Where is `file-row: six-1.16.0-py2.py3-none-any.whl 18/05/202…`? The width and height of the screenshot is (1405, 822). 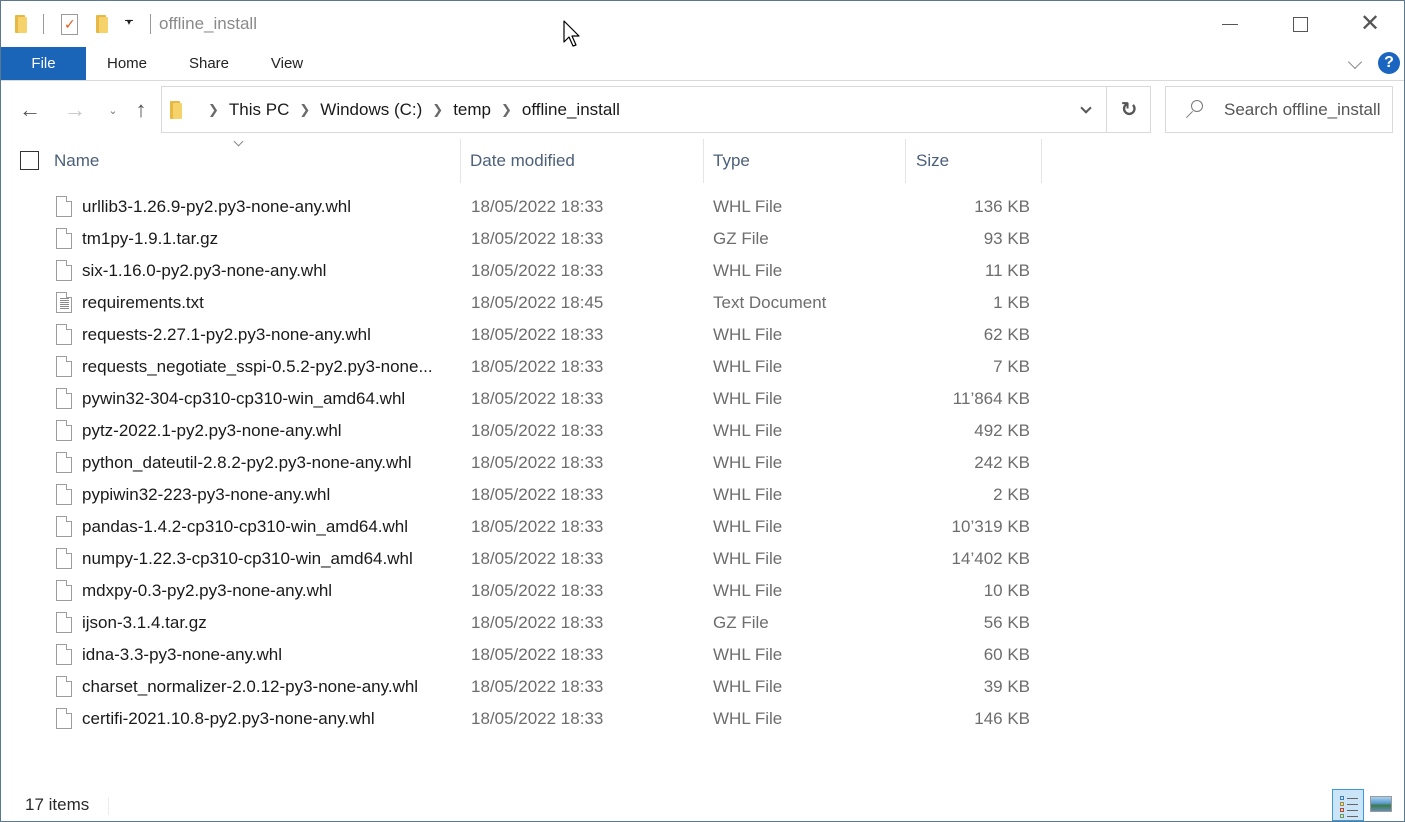 file-row: six-1.16.0-py2.py3-none-any.whl 18/05/202… is located at coordinates (531, 271).